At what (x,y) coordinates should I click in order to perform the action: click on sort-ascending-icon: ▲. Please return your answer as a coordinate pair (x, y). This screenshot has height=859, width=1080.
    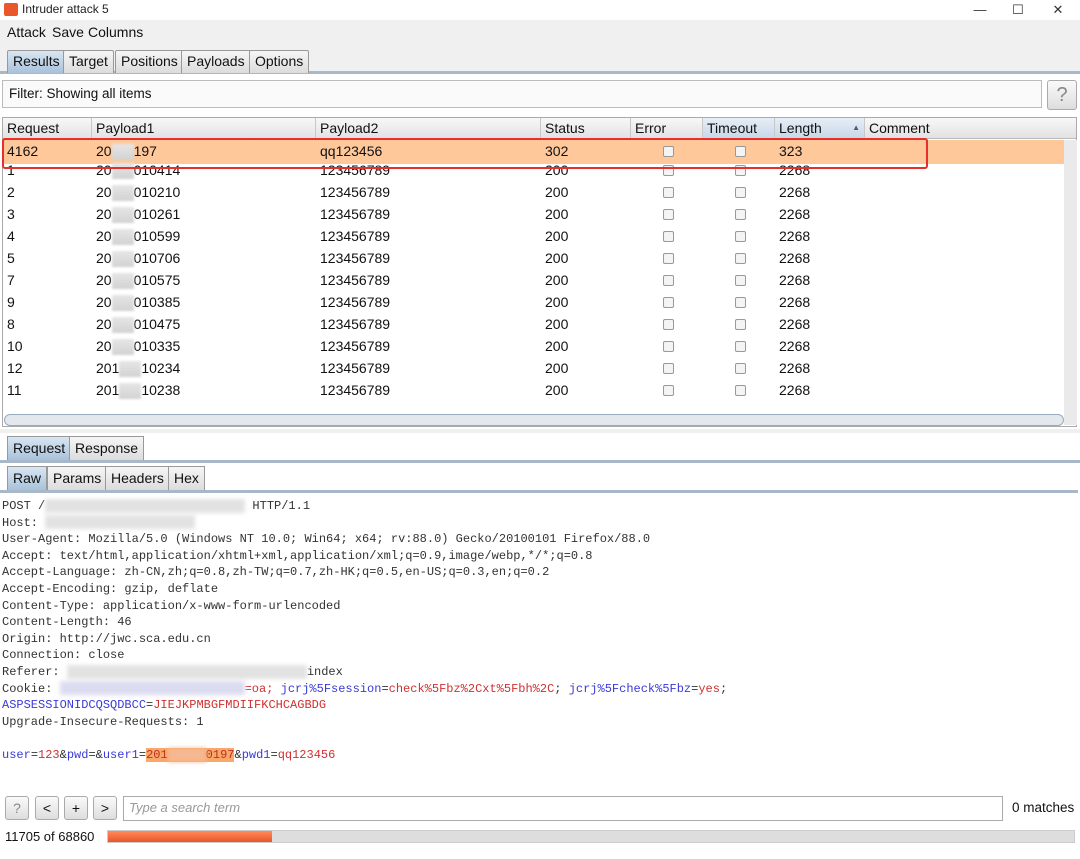
    Looking at the image, I should click on (856, 127).